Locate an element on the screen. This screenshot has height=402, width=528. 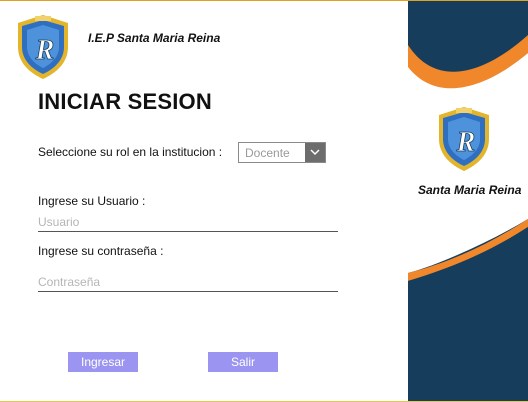
chevron-down-icon is located at coordinates (315, 152).